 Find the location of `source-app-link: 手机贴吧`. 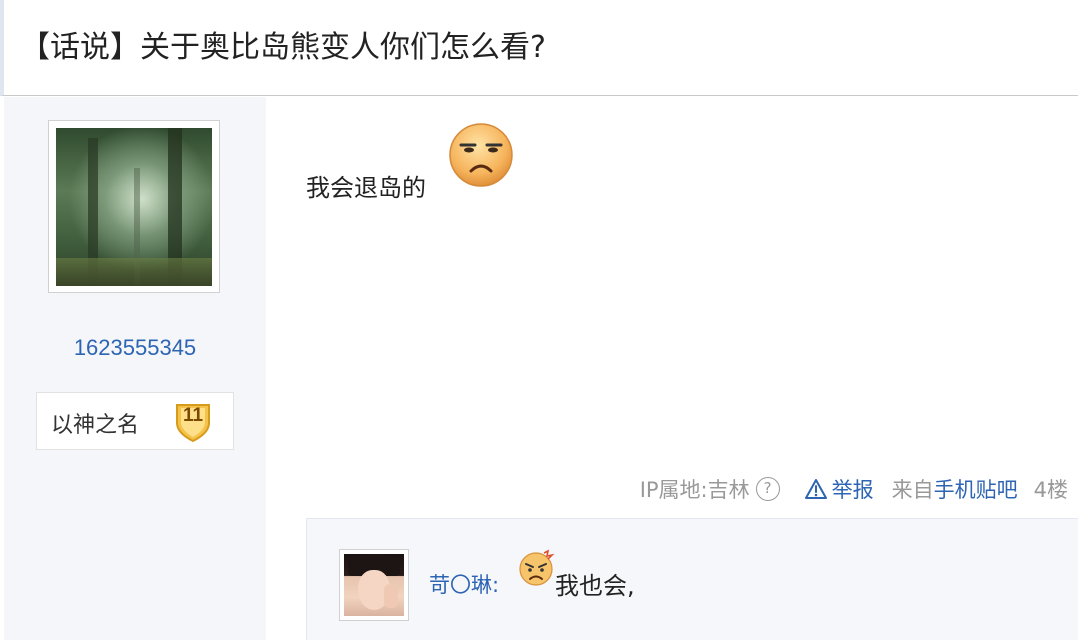

source-app-link: 手机贴吧 is located at coordinates (976, 490).